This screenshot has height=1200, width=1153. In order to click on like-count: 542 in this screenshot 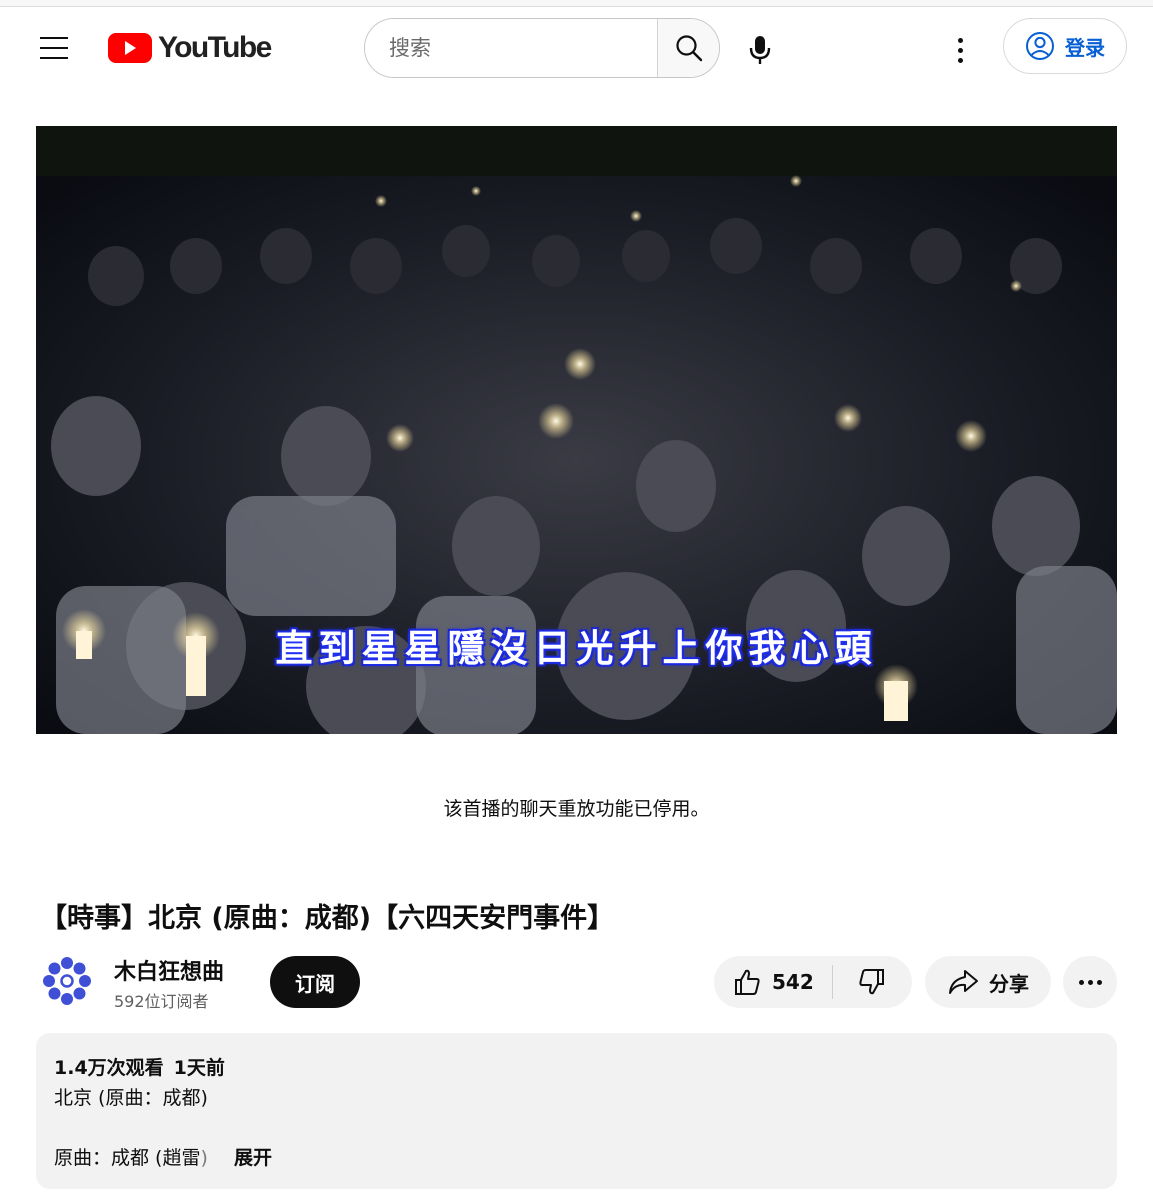, I will do `click(793, 982)`.